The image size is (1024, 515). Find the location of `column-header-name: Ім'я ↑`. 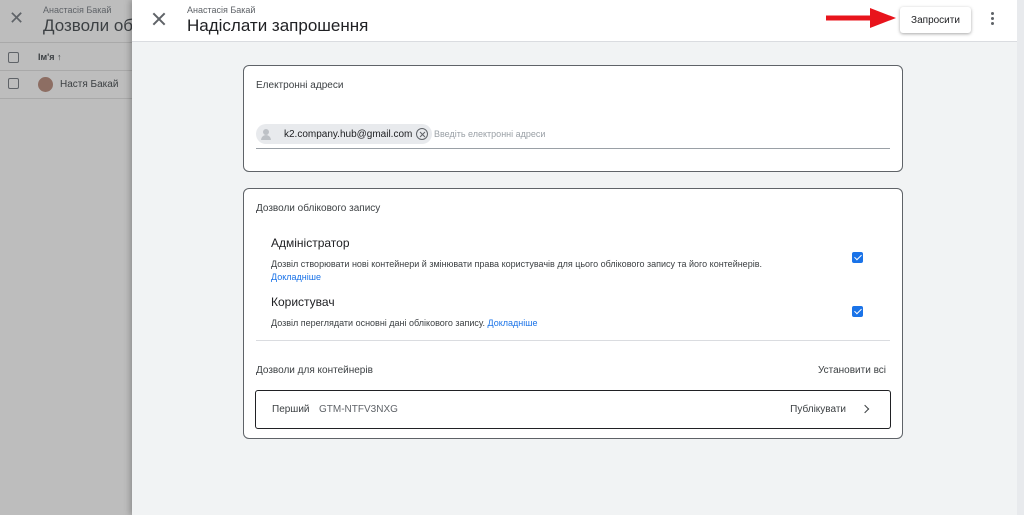

column-header-name: Ім'я ↑ is located at coordinates (50, 57).